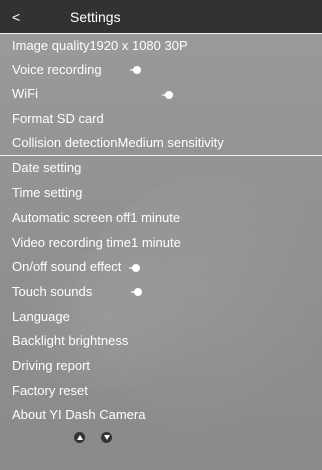 Image resolution: width=322 pixels, height=470 pixels. Describe the element at coordinates (25, 94) in the screenshot. I see `setting-label: WiFi` at that location.